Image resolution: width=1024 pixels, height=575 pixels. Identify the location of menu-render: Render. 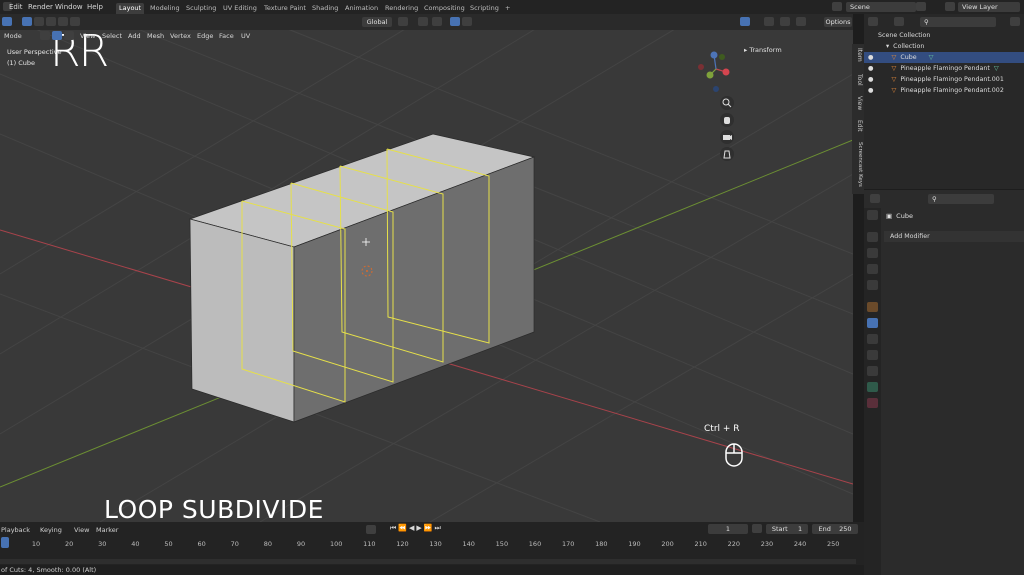
(40, 7).